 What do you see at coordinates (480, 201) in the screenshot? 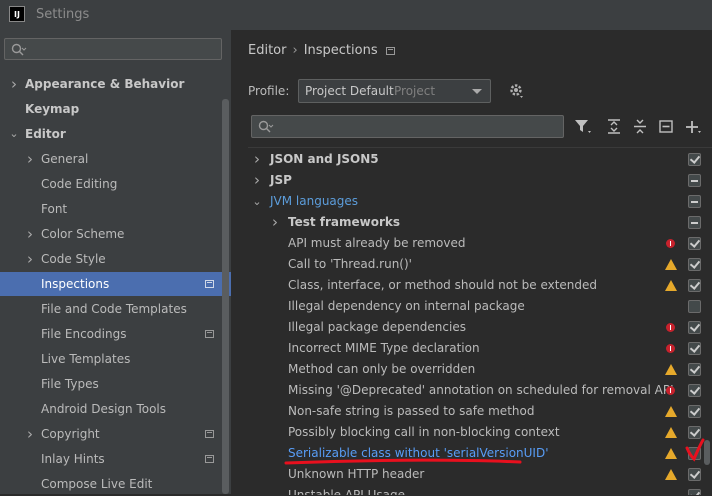
I see `inspection-row-jvm-languages: ⌄ JVM languages` at bounding box center [480, 201].